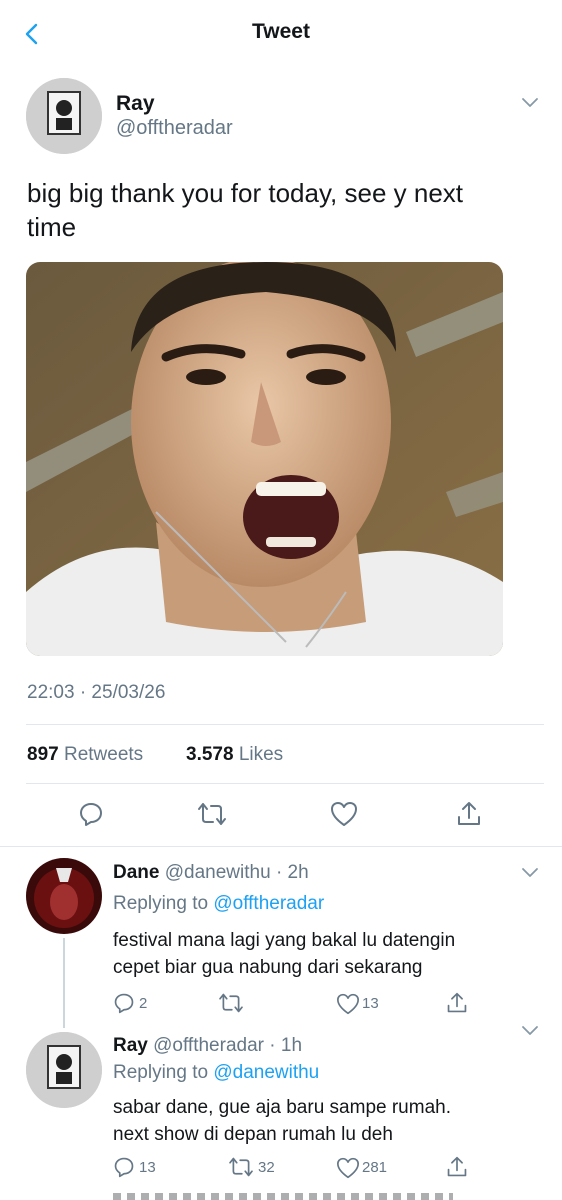 This screenshot has height=1200, width=562. I want to click on reply-time: · 1h, so click(286, 1045).